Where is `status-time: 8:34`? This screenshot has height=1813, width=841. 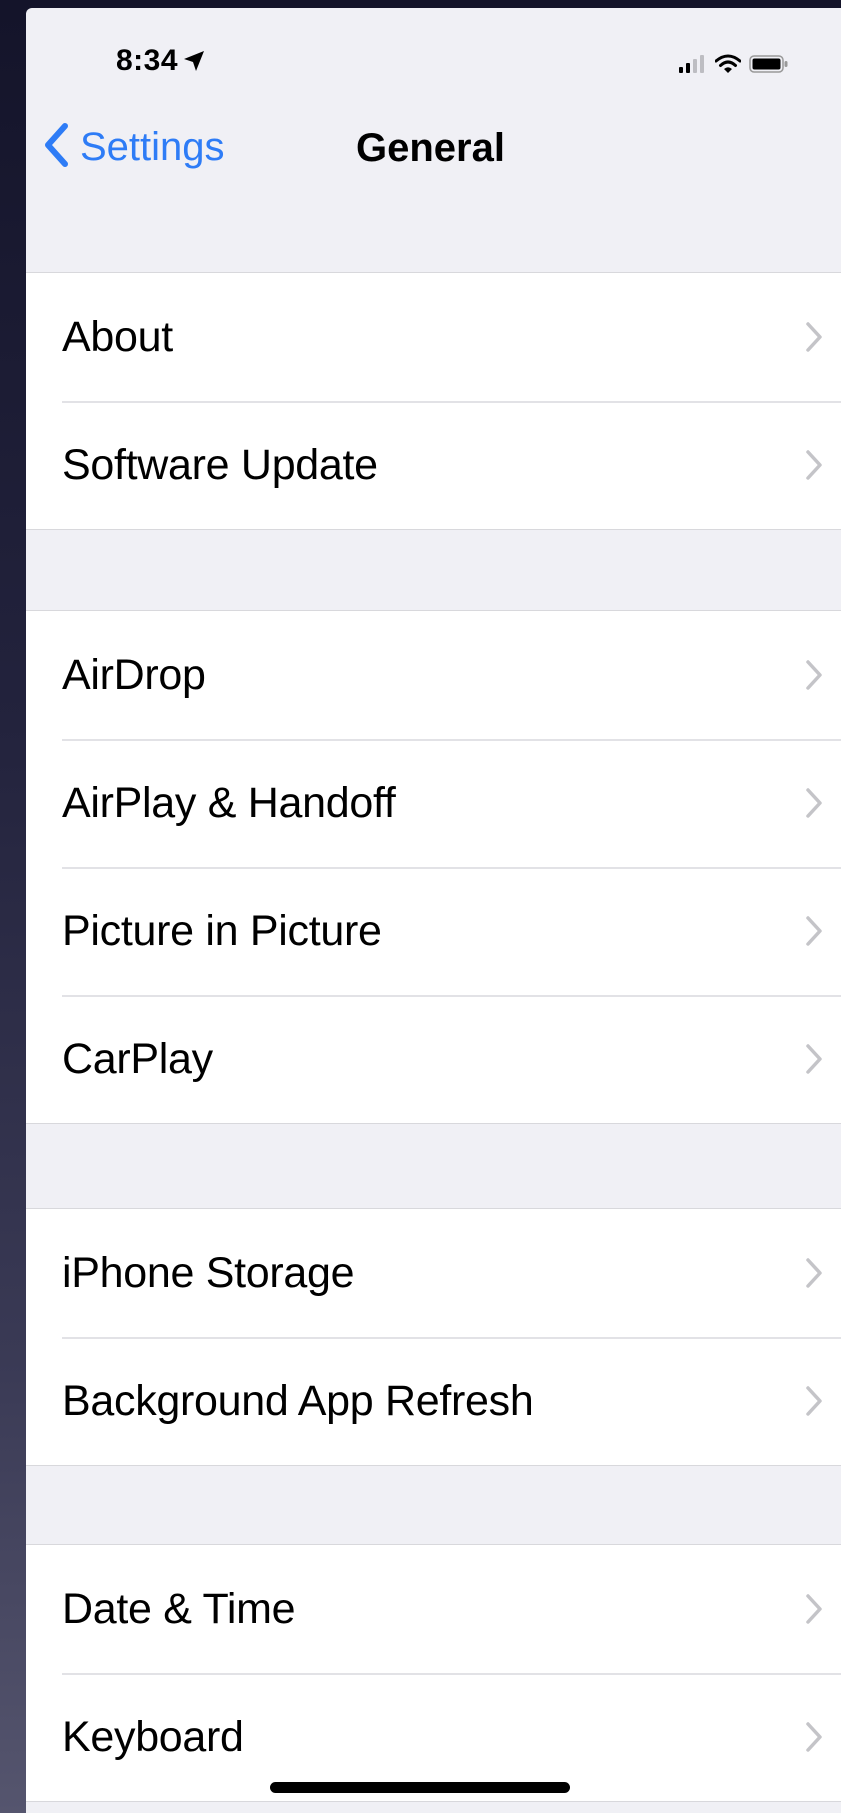 status-time: 8:34 is located at coordinates (161, 61).